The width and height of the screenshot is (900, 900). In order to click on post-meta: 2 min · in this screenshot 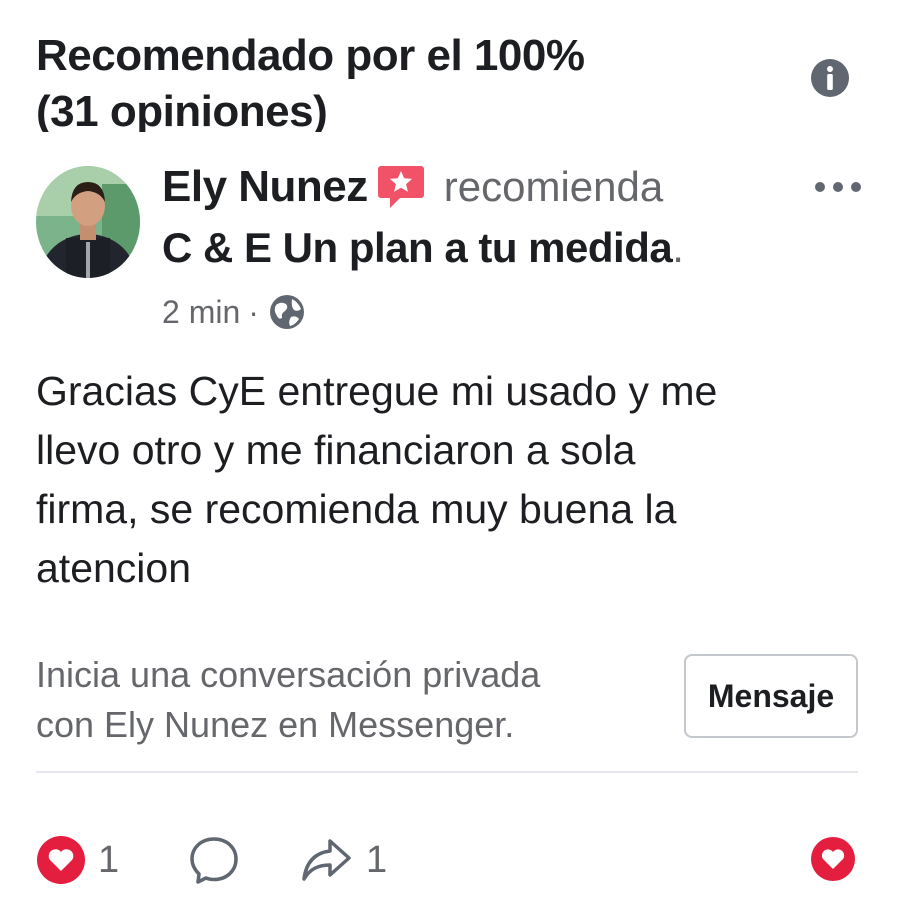, I will do `click(234, 312)`.